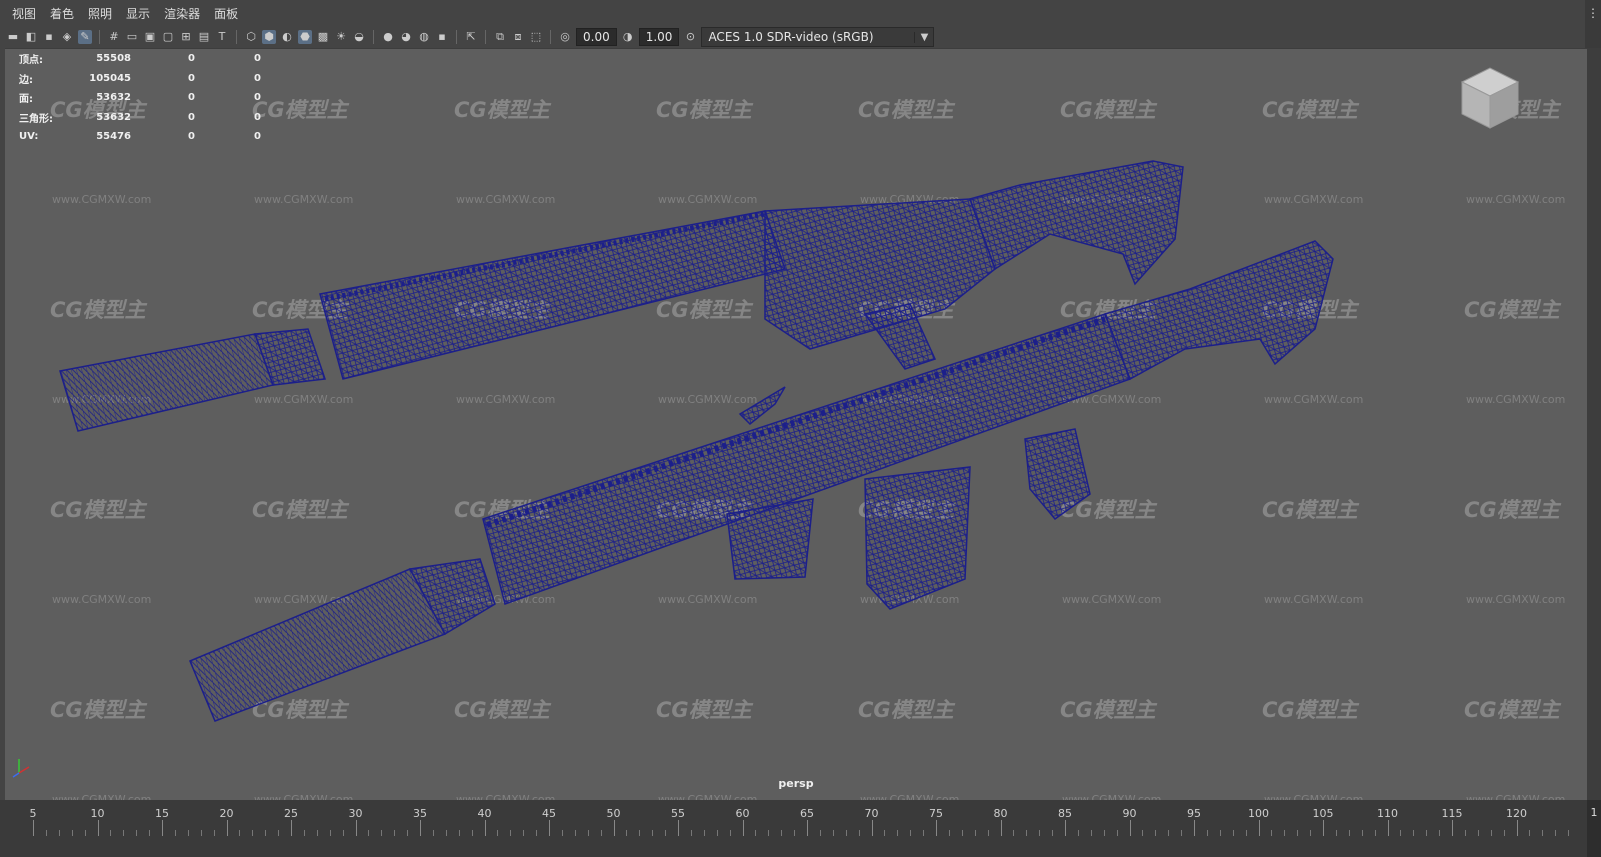 The width and height of the screenshot is (1601, 857). I want to click on safe-action-icon: ▤, so click(204, 37).